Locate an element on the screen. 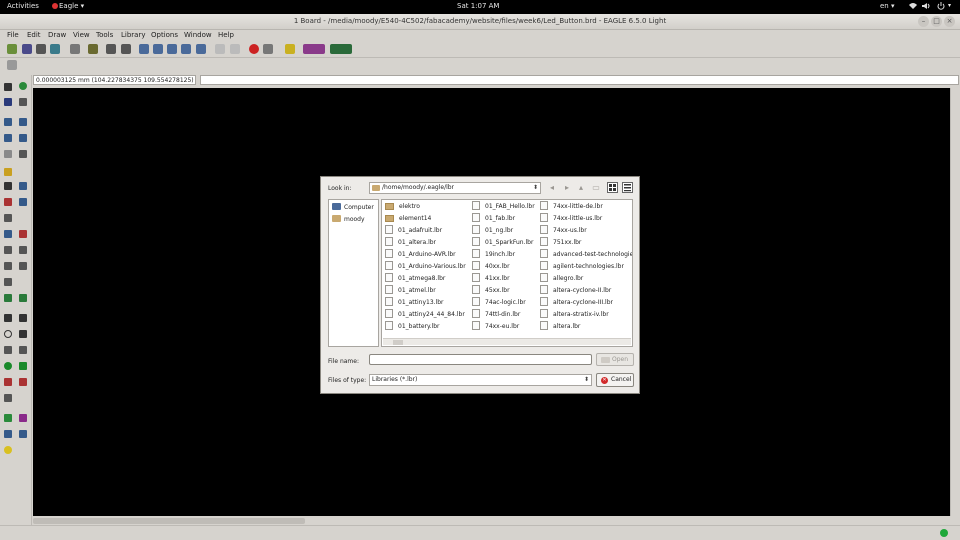  run-ulp-icon is located at coordinates (126, 49).